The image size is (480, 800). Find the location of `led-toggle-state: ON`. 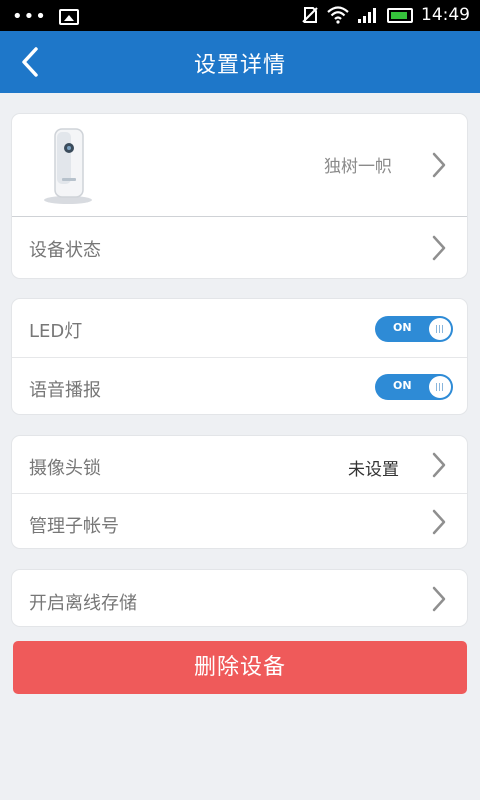

led-toggle-state: ON is located at coordinates (402, 327).